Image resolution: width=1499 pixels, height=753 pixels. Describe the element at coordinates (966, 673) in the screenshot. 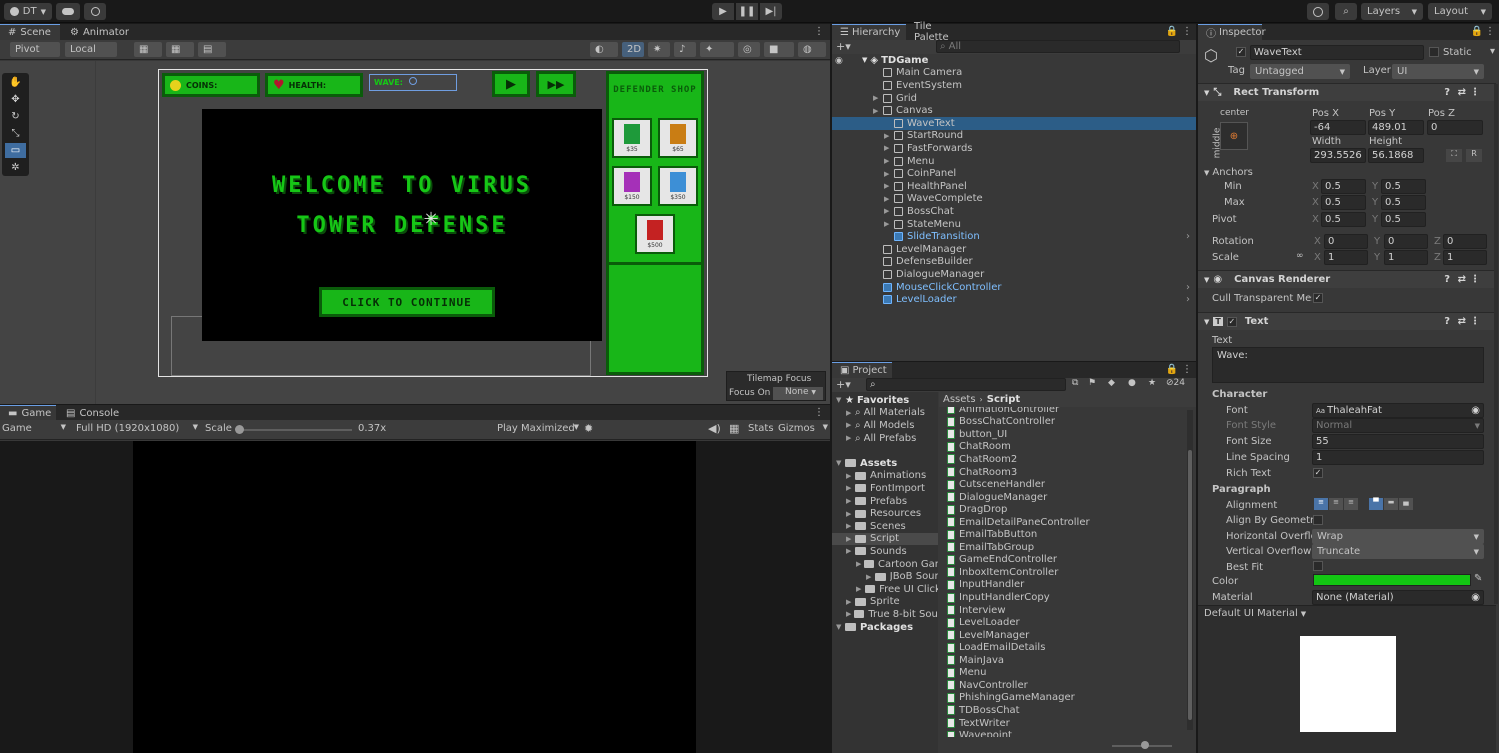

I see `script-file-item: Menu` at that location.